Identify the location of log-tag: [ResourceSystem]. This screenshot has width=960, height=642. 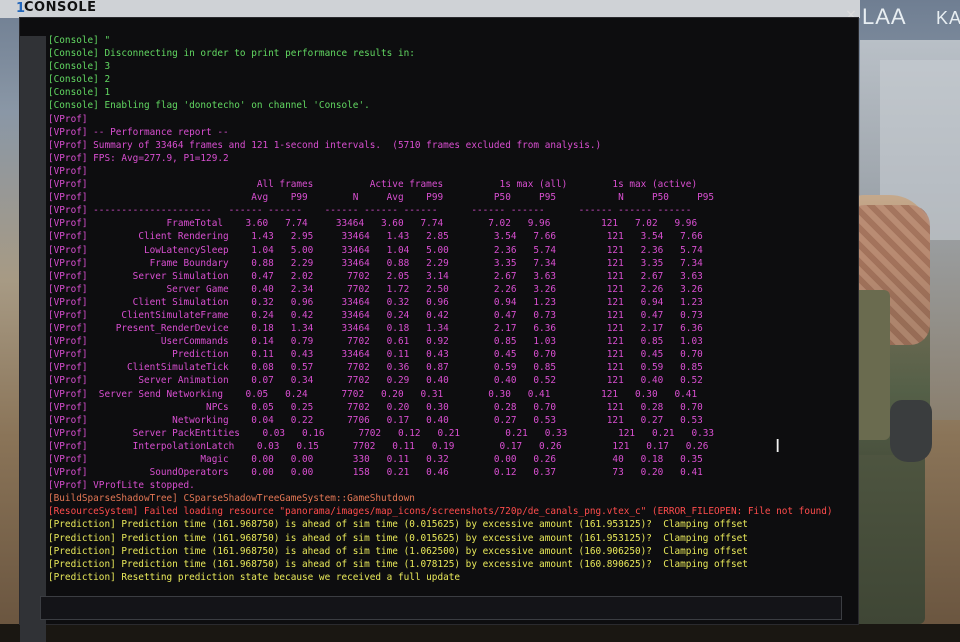
(93, 512).